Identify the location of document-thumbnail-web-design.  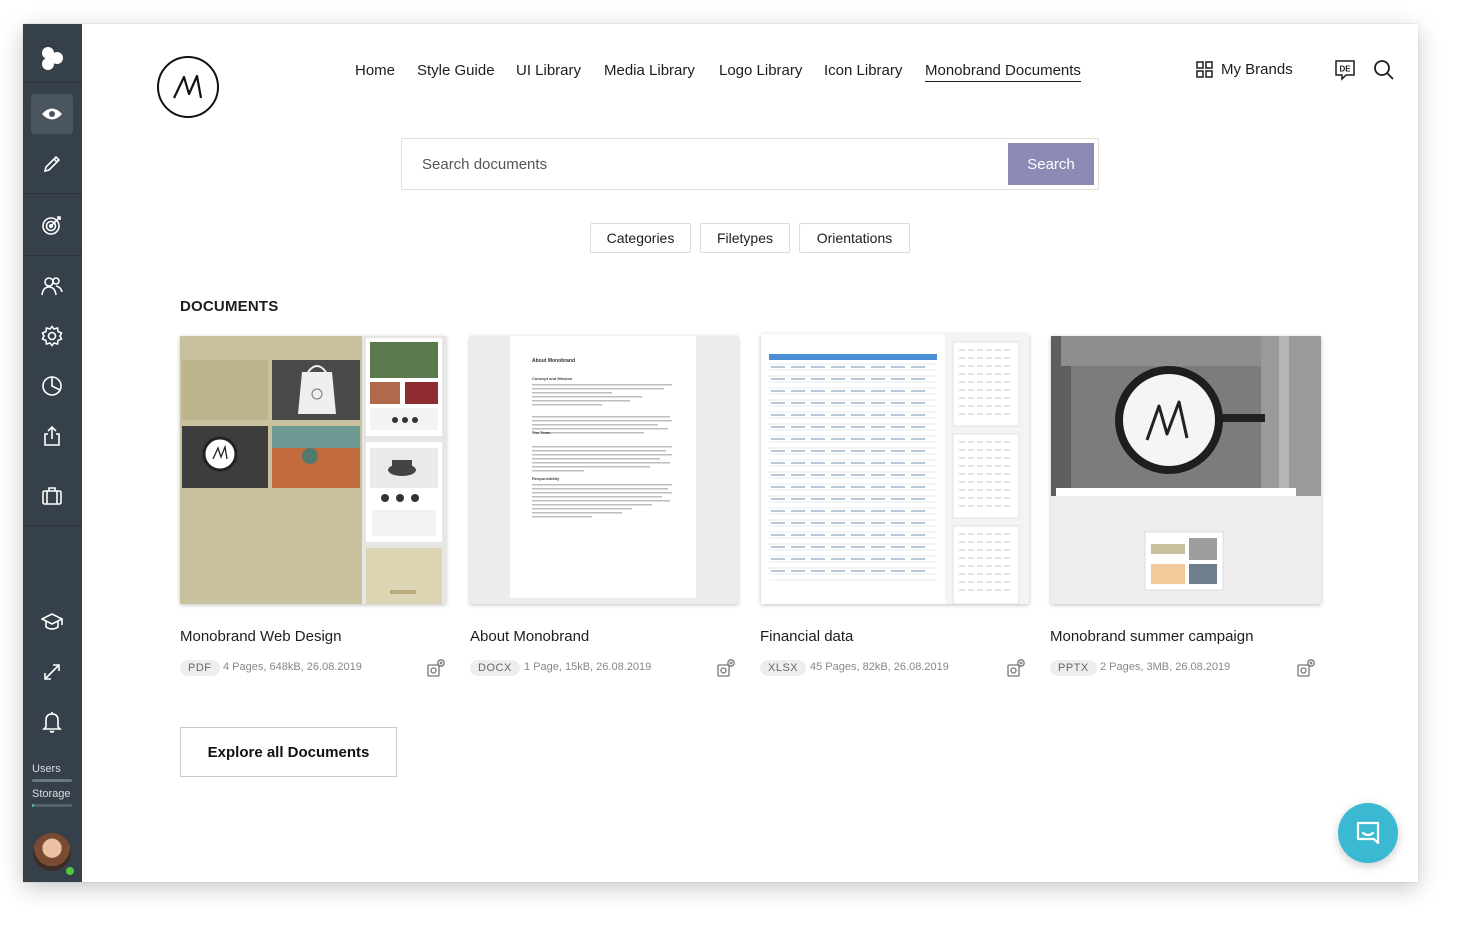
(313, 470).